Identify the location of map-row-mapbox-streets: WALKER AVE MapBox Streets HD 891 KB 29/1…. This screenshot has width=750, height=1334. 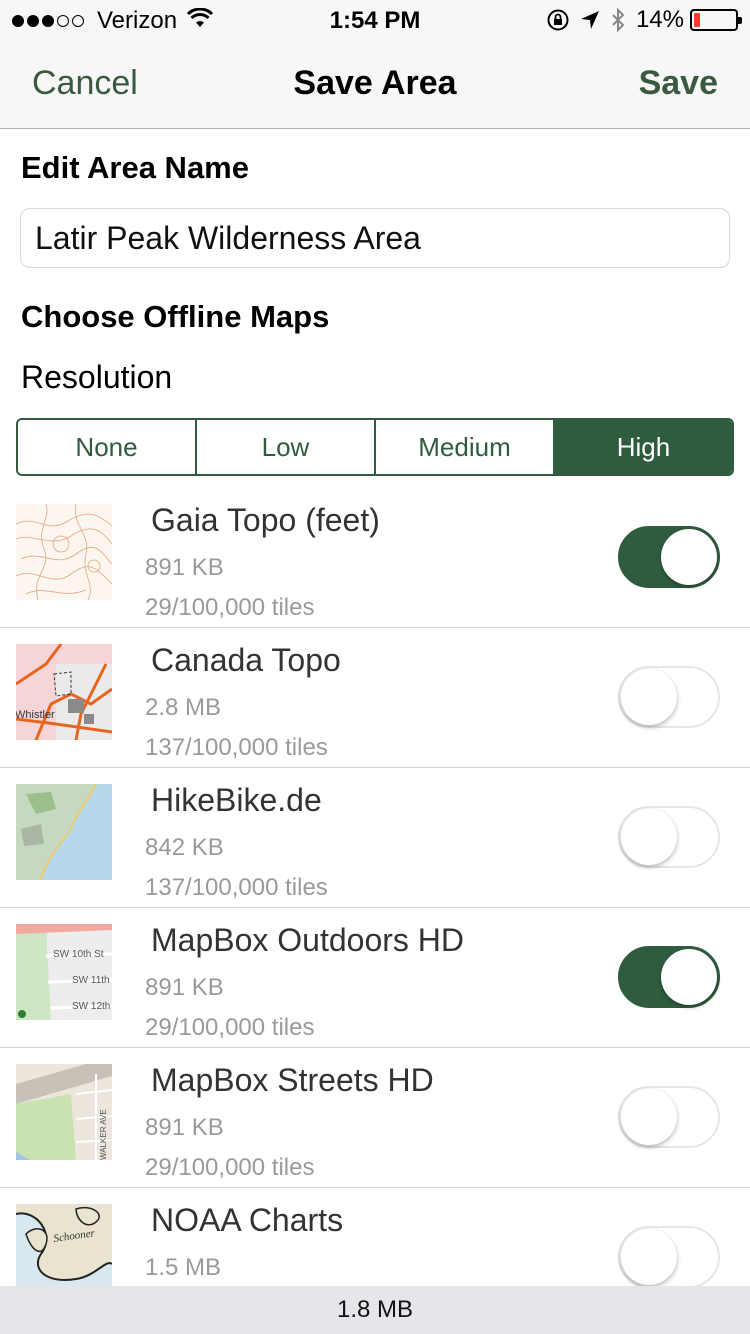
(375, 1118).